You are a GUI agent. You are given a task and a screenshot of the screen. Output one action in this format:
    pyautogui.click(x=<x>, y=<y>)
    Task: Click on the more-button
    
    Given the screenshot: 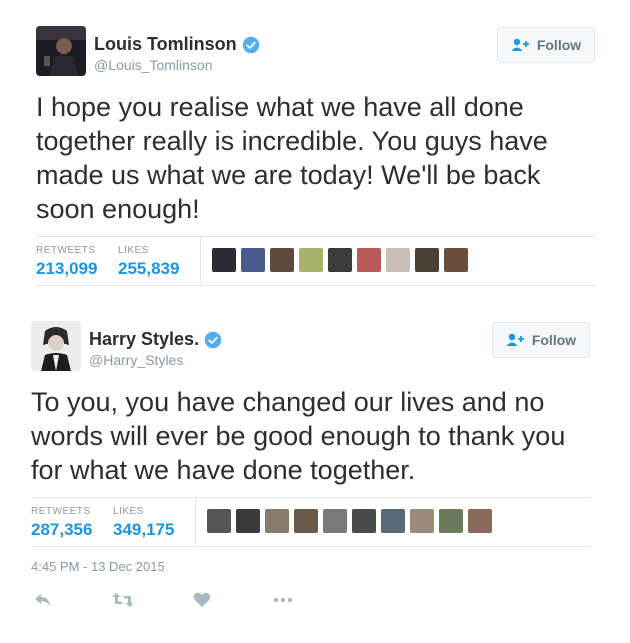 What is the action you would take?
    pyautogui.click(x=283, y=600)
    